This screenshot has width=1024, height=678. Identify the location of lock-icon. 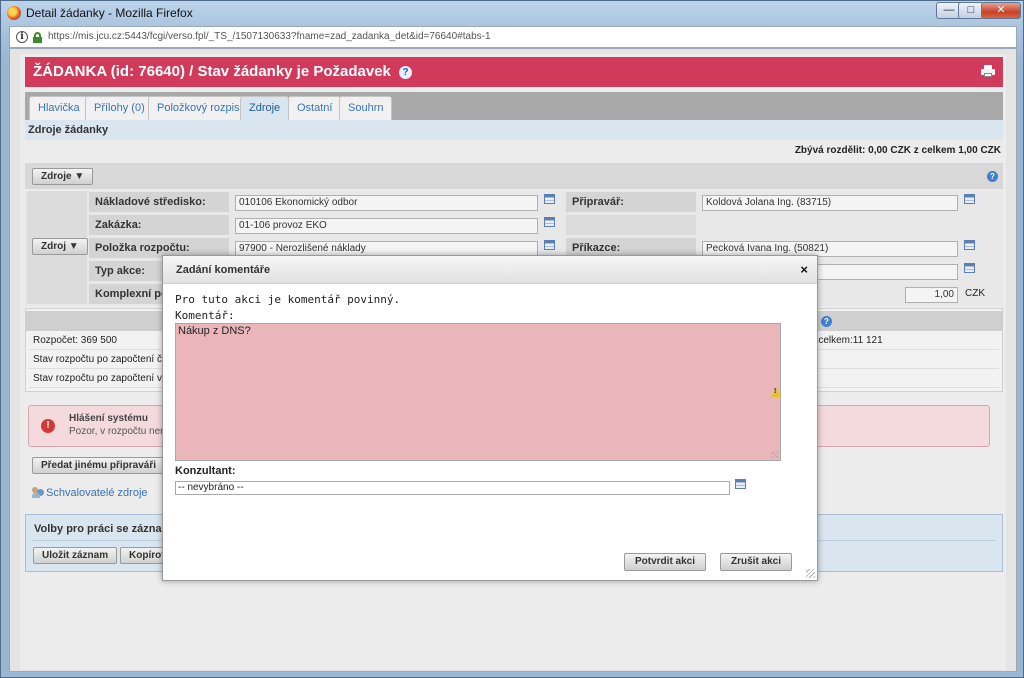
(37, 37).